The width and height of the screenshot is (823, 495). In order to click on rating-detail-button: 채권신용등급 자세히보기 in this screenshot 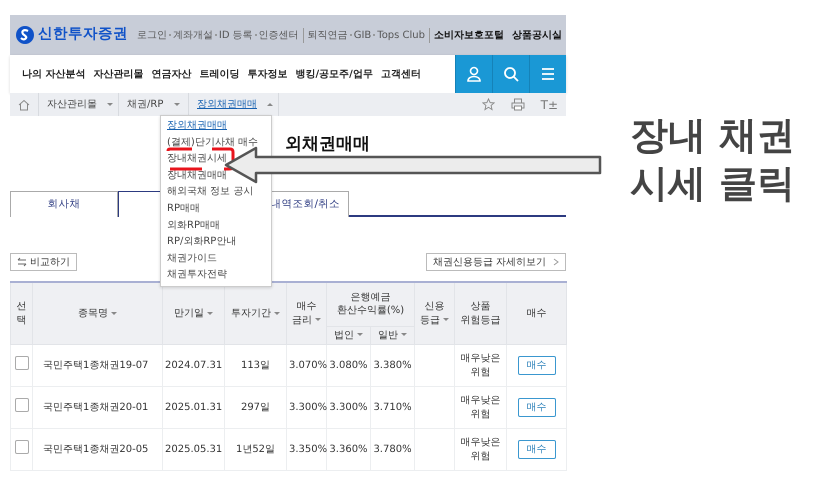, I will do `click(496, 262)`.